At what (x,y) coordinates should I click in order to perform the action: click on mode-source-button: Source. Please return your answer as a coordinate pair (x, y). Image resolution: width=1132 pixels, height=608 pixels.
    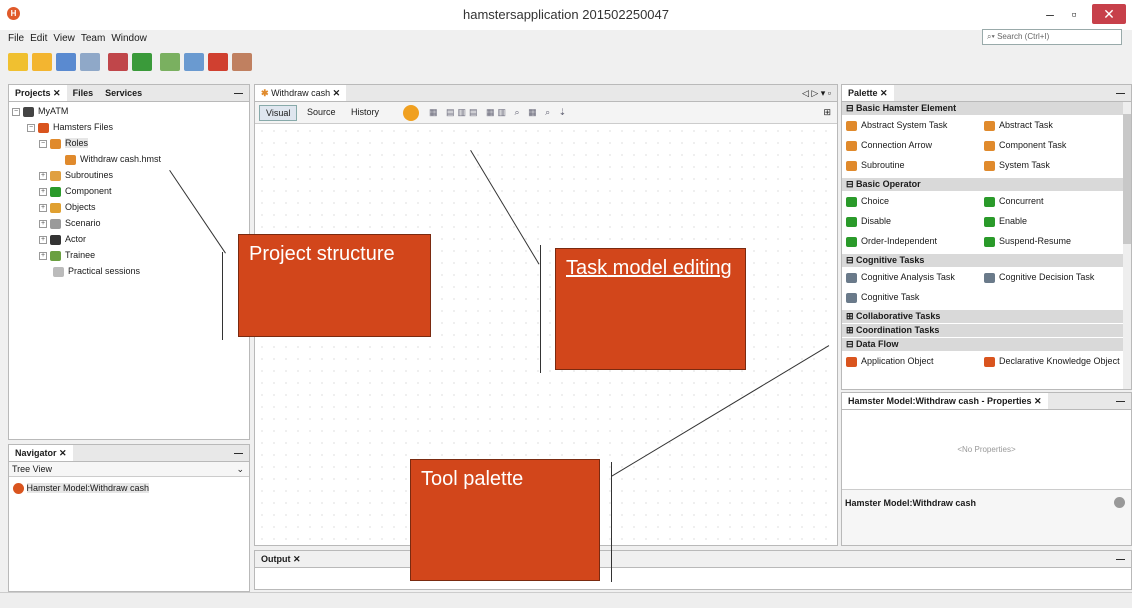
    Looking at the image, I should click on (321, 112).